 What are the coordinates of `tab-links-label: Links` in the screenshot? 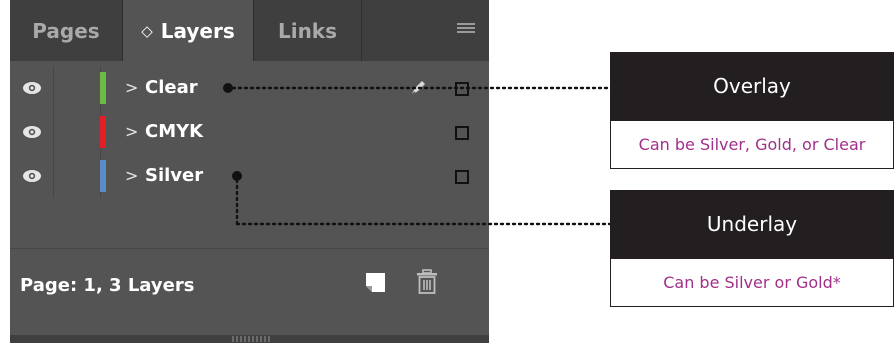 It's located at (307, 30).